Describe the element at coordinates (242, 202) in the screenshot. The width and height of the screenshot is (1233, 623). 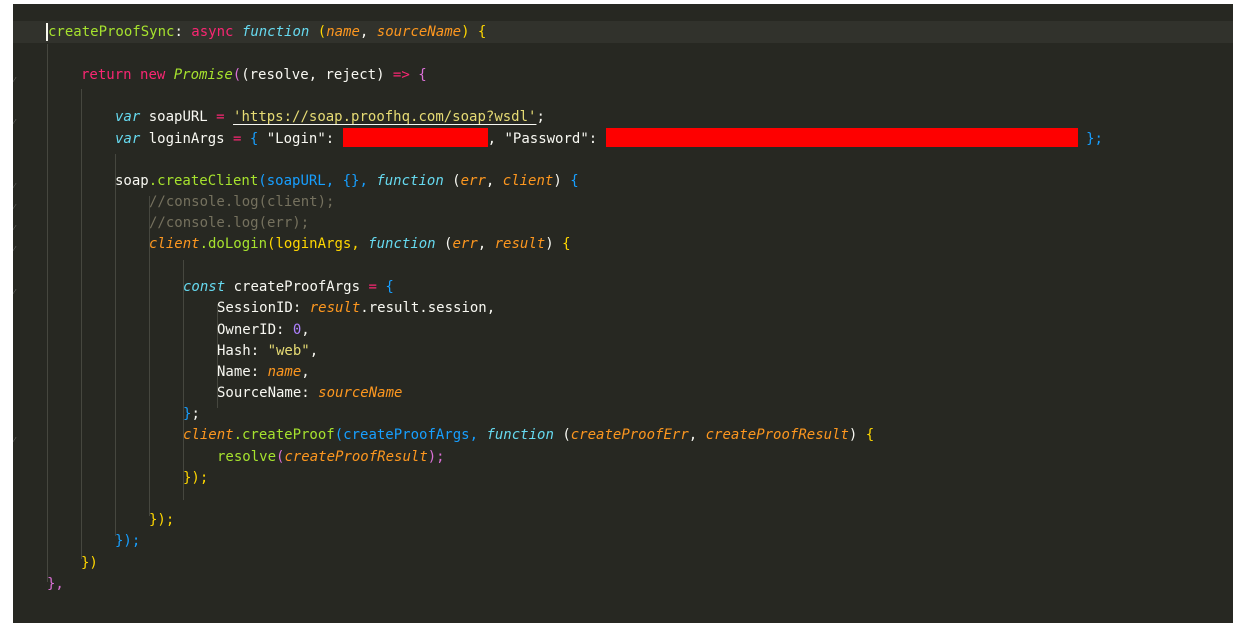
I see `comment-text: //console.log(client);` at that location.